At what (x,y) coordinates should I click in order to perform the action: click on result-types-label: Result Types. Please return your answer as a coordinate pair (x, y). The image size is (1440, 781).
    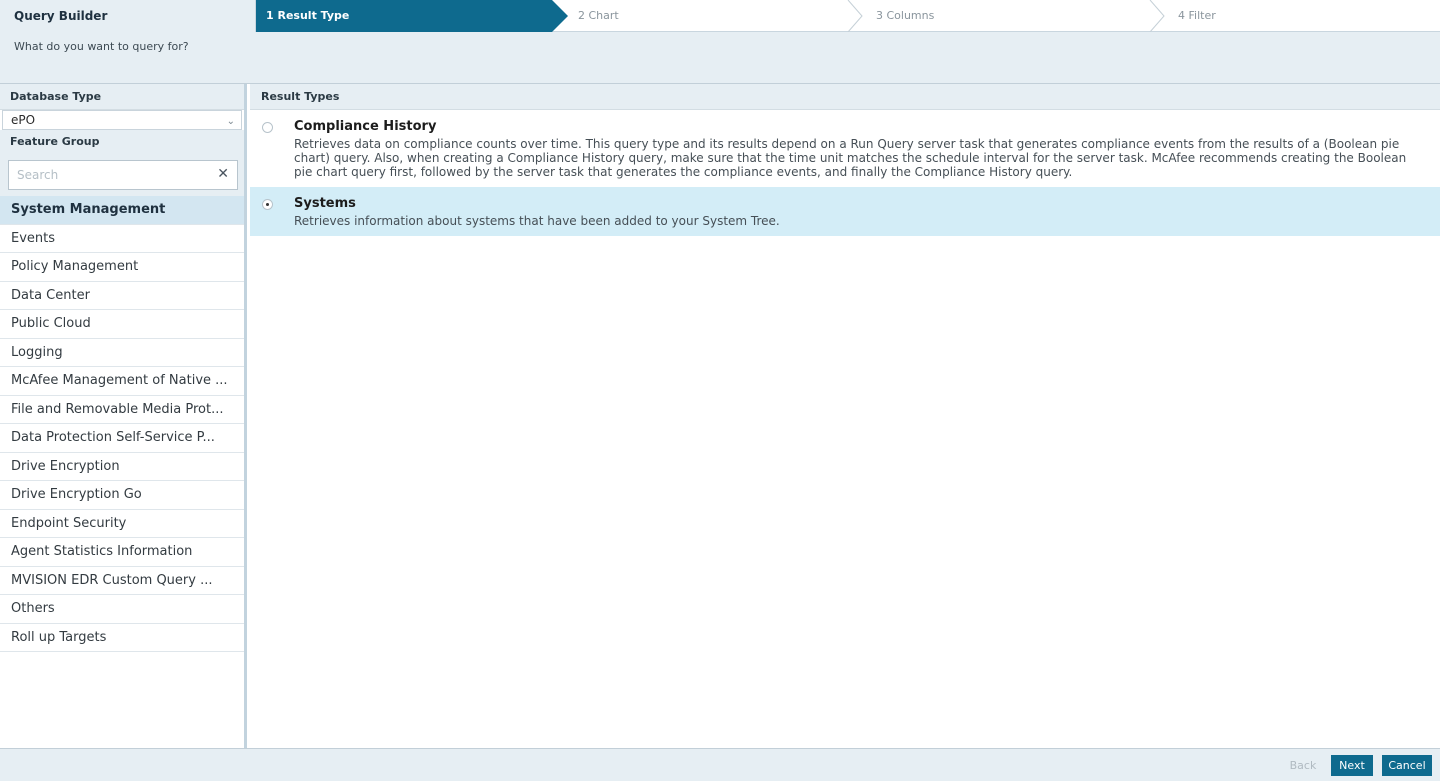
    Looking at the image, I should click on (845, 97).